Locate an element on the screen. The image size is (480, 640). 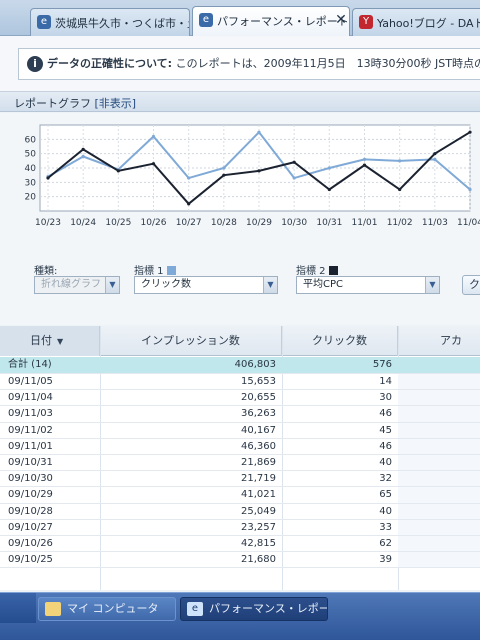
table-total-row: 合計 (14) 406,803 576 is located at coordinates (240, 365).